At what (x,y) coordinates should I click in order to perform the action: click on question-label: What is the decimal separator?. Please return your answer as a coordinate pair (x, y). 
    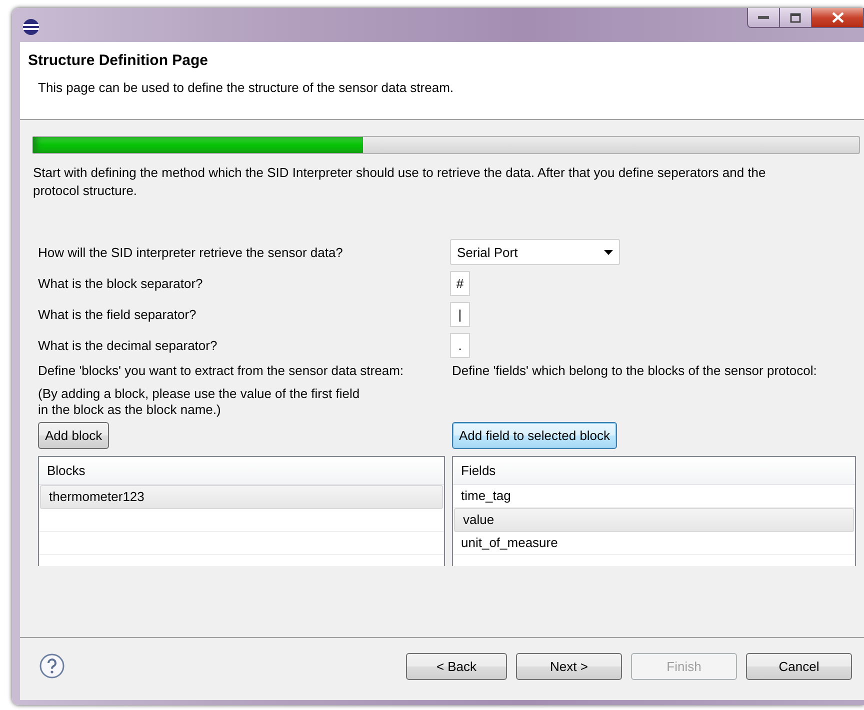
    Looking at the image, I should click on (128, 345).